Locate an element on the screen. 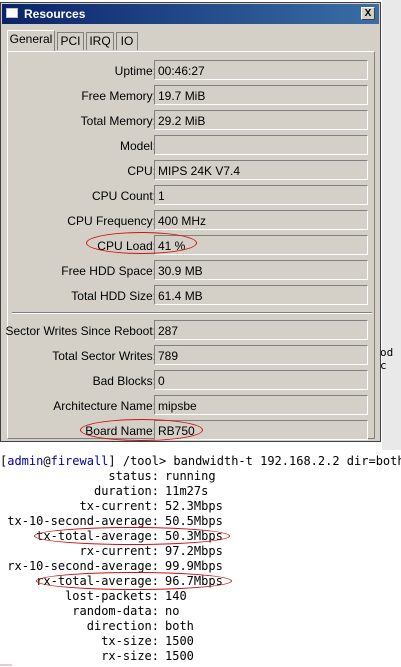  bad-blocks-label: Bad Blocks: is located at coordinates (124, 381).